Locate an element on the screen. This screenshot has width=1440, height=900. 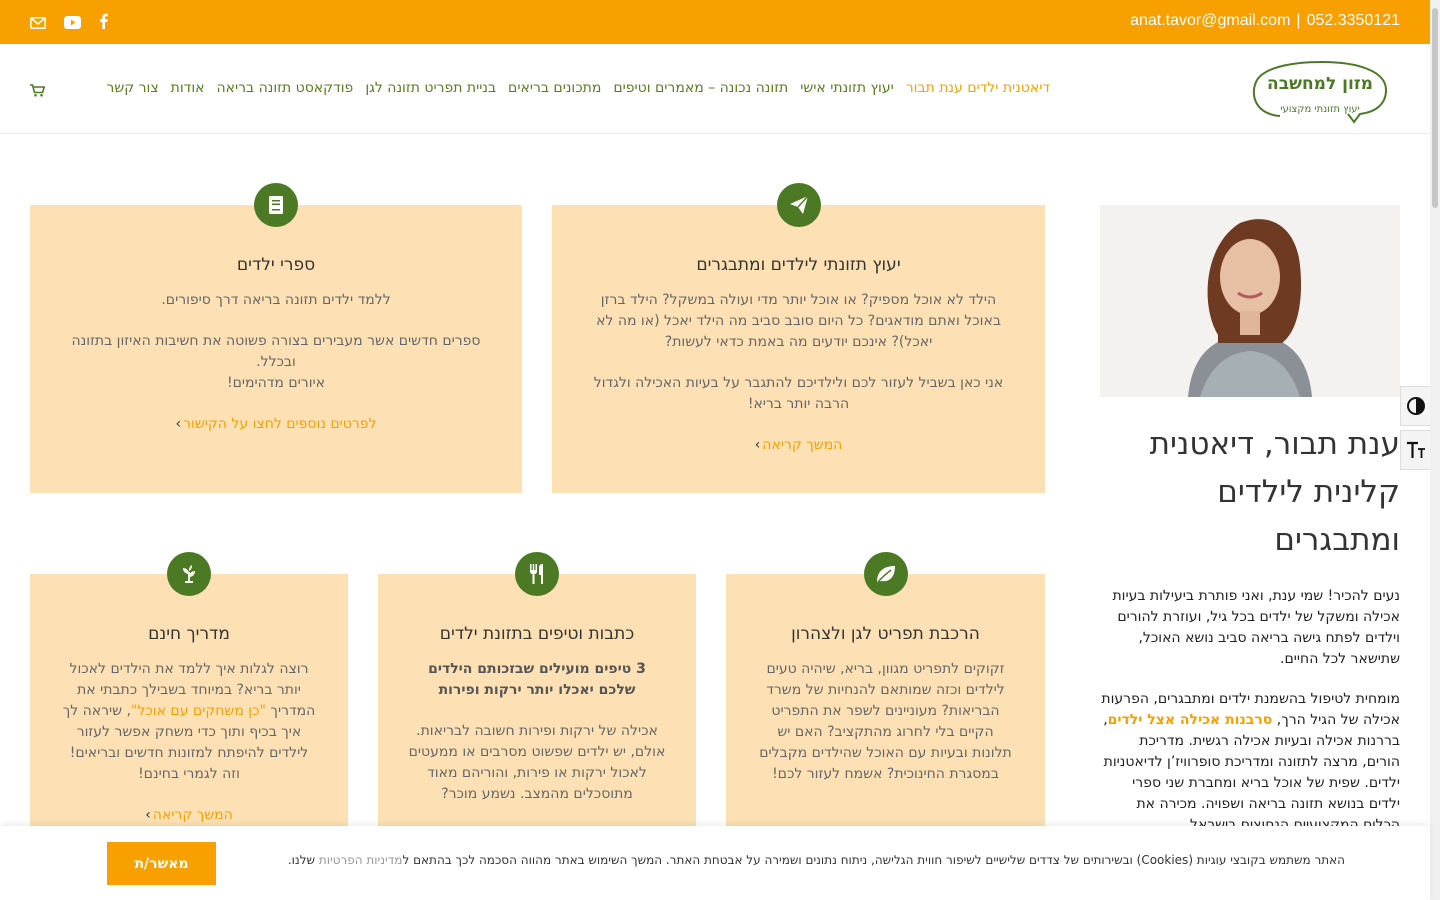
contact-phone: 052.3350121 is located at coordinates (1353, 21).